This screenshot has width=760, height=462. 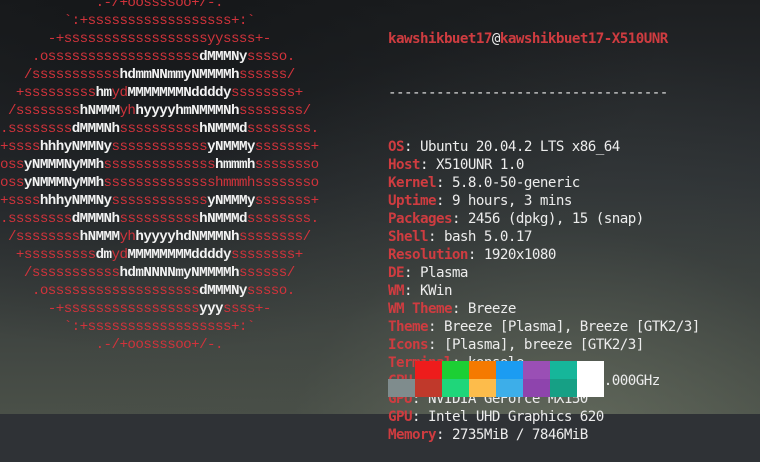 I want to click on logo-segment: -+sssssssssssssssss, so click(x=100, y=309).